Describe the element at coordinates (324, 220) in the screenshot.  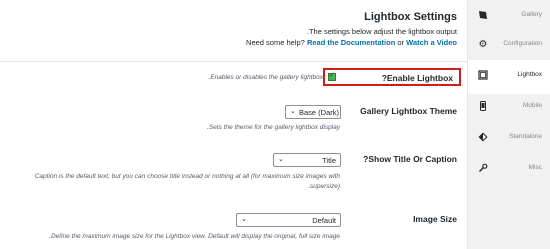
I see `image-size-select-value: Default` at that location.